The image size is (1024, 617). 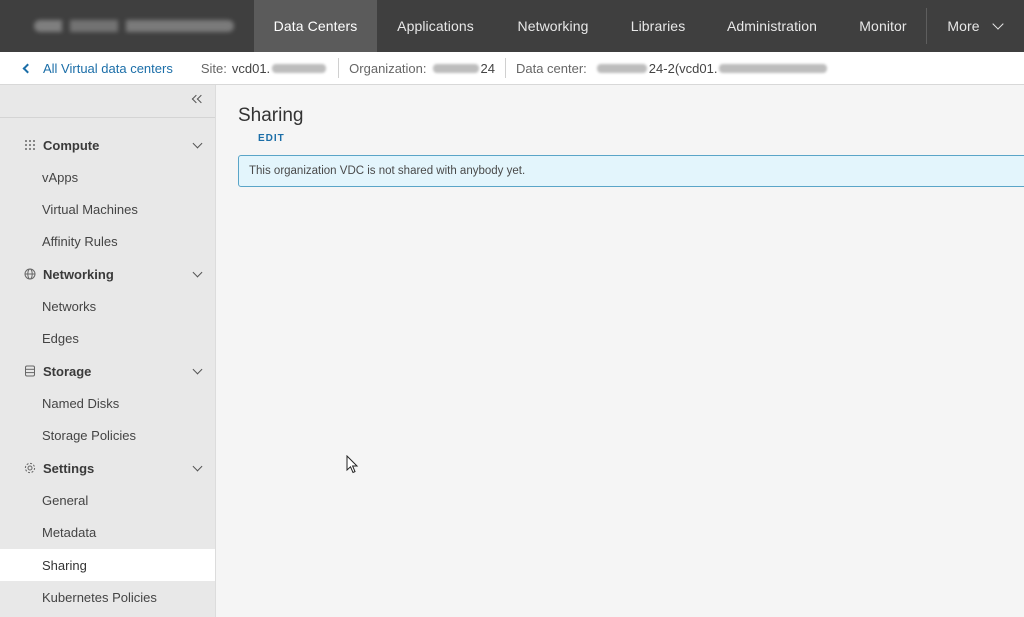 I want to click on site-value: vcd01., so click(x=251, y=68).